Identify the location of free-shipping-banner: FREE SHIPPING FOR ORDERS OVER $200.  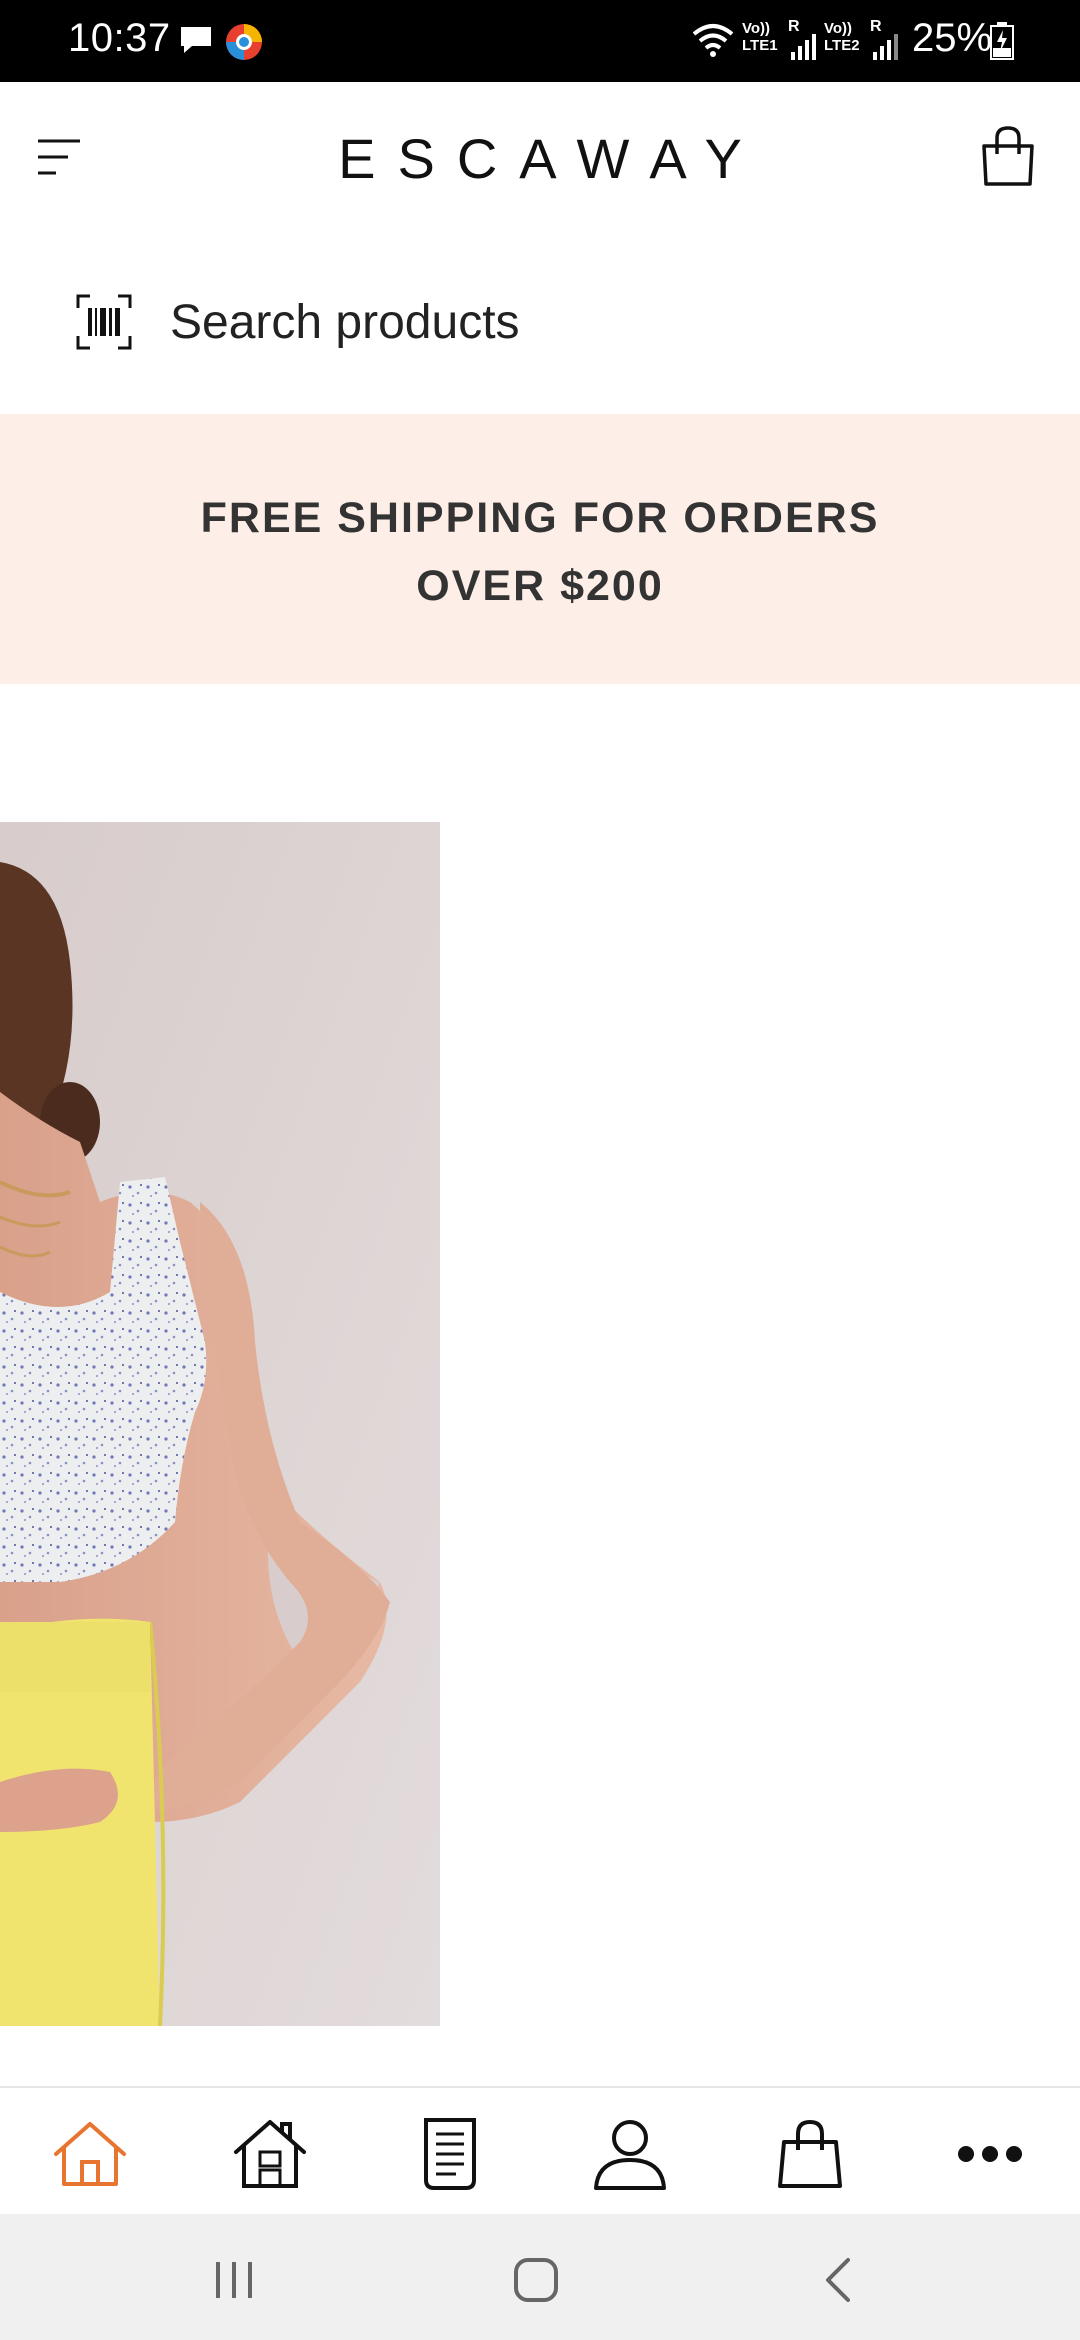
(540, 549).